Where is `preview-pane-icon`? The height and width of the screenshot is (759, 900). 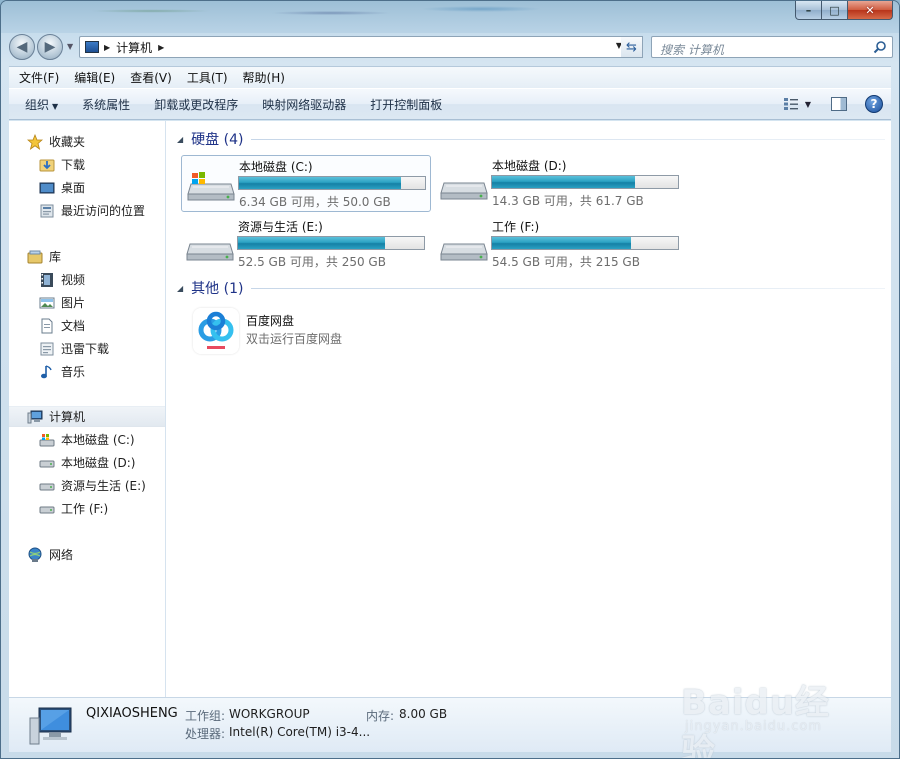 preview-pane-icon is located at coordinates (839, 104).